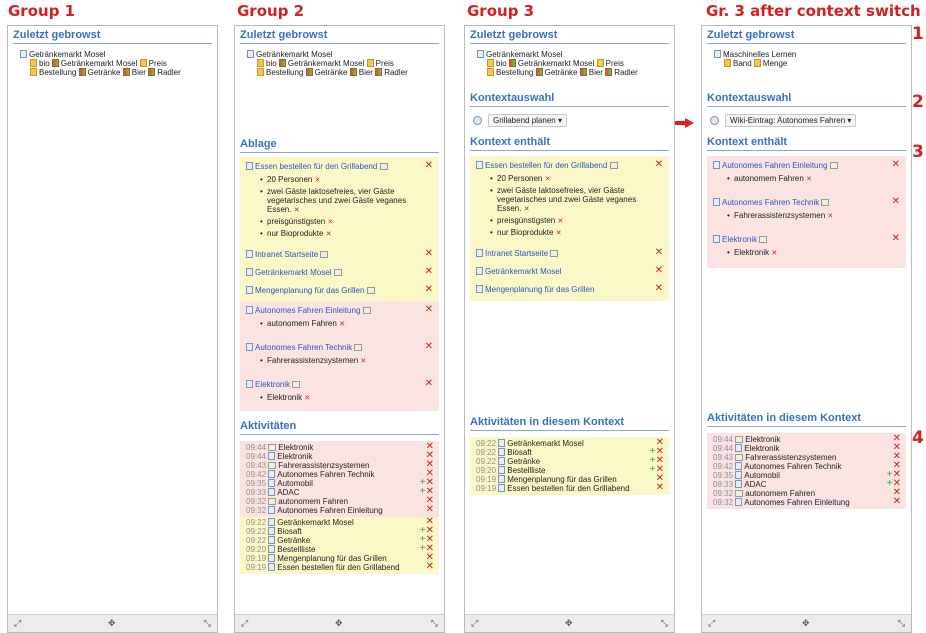  What do you see at coordinates (307, 310) in the screenshot?
I see `link: Autonomes Fahren Einleitung` at bounding box center [307, 310].